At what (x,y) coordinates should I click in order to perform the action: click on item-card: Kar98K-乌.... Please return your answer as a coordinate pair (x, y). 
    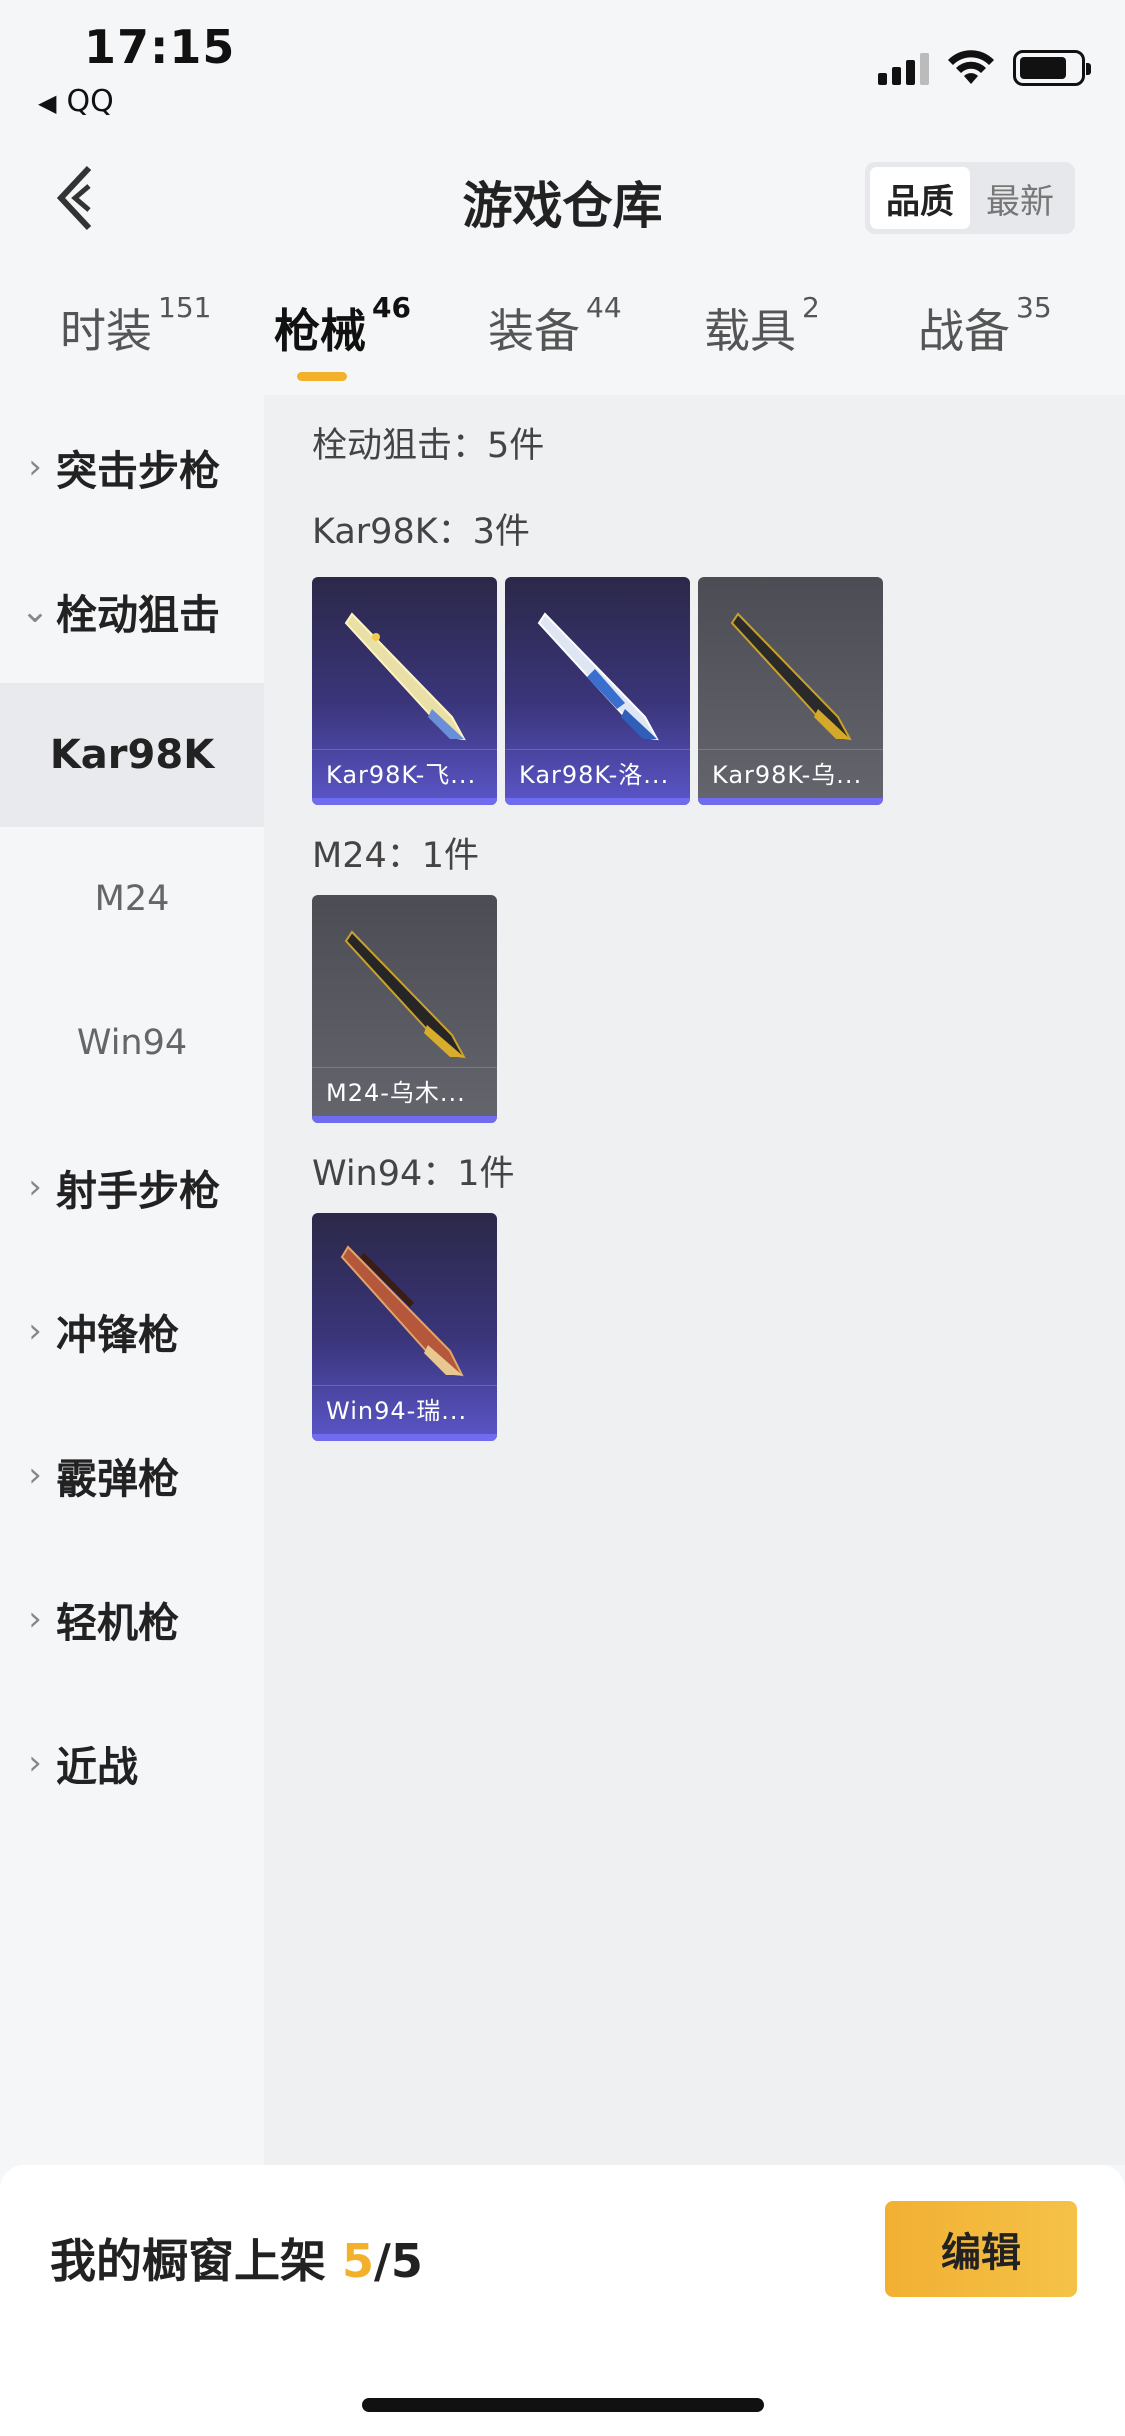
    Looking at the image, I should click on (790, 691).